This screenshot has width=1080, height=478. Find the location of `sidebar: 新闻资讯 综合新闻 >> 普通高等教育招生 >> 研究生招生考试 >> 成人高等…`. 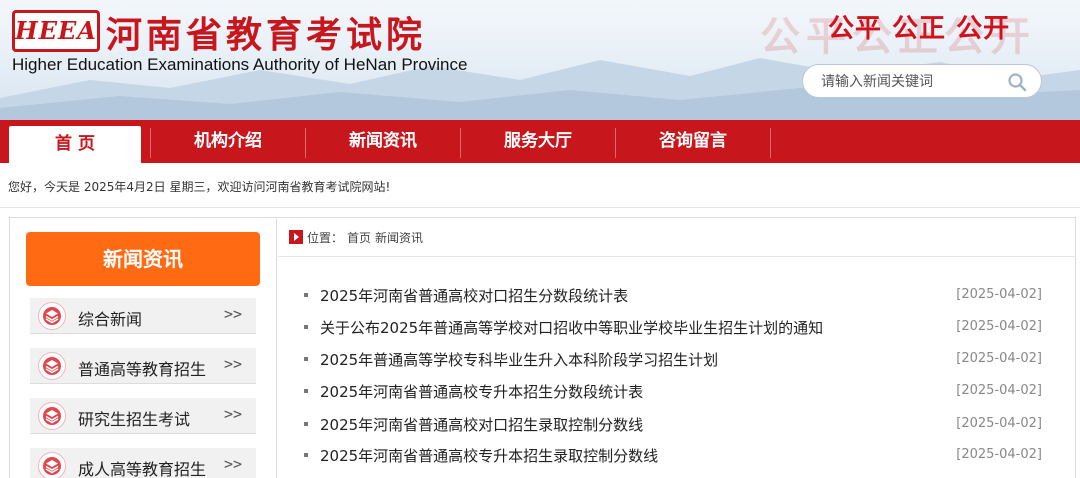

sidebar: 新闻资讯 综合新闻 >> 普通高等教育招生 >> 研究生招生考试 >> 成人高等… is located at coordinates (143, 347).